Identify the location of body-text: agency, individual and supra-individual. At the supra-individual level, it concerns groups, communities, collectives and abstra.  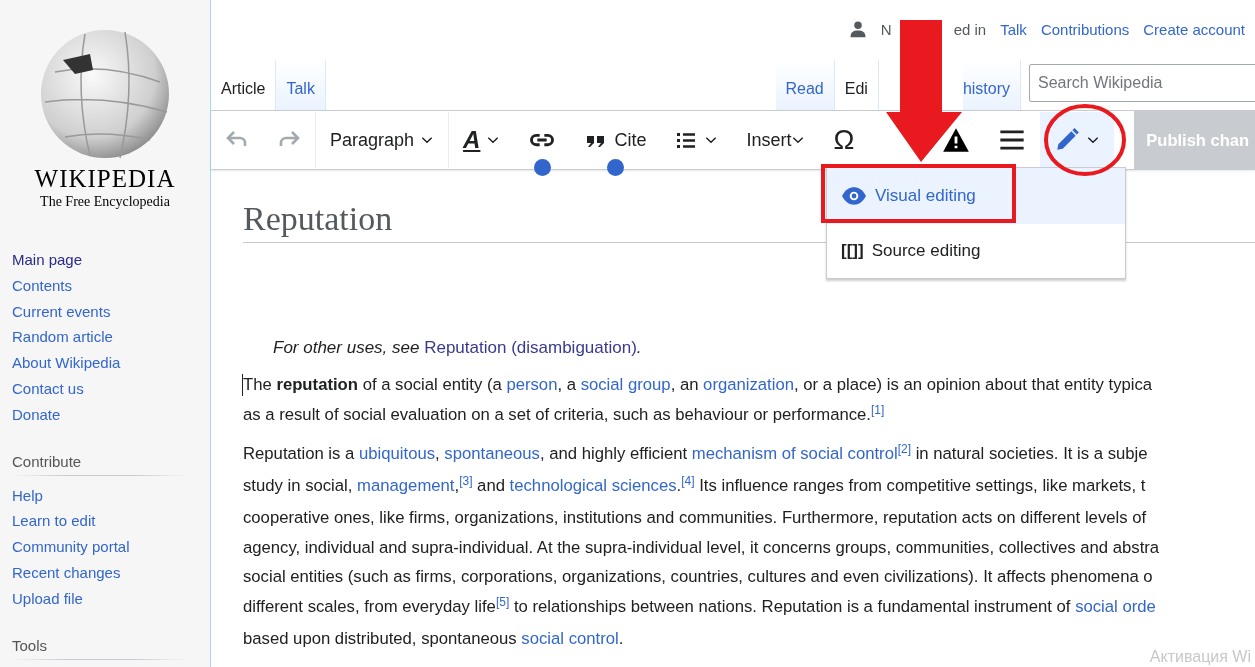
(701, 547).